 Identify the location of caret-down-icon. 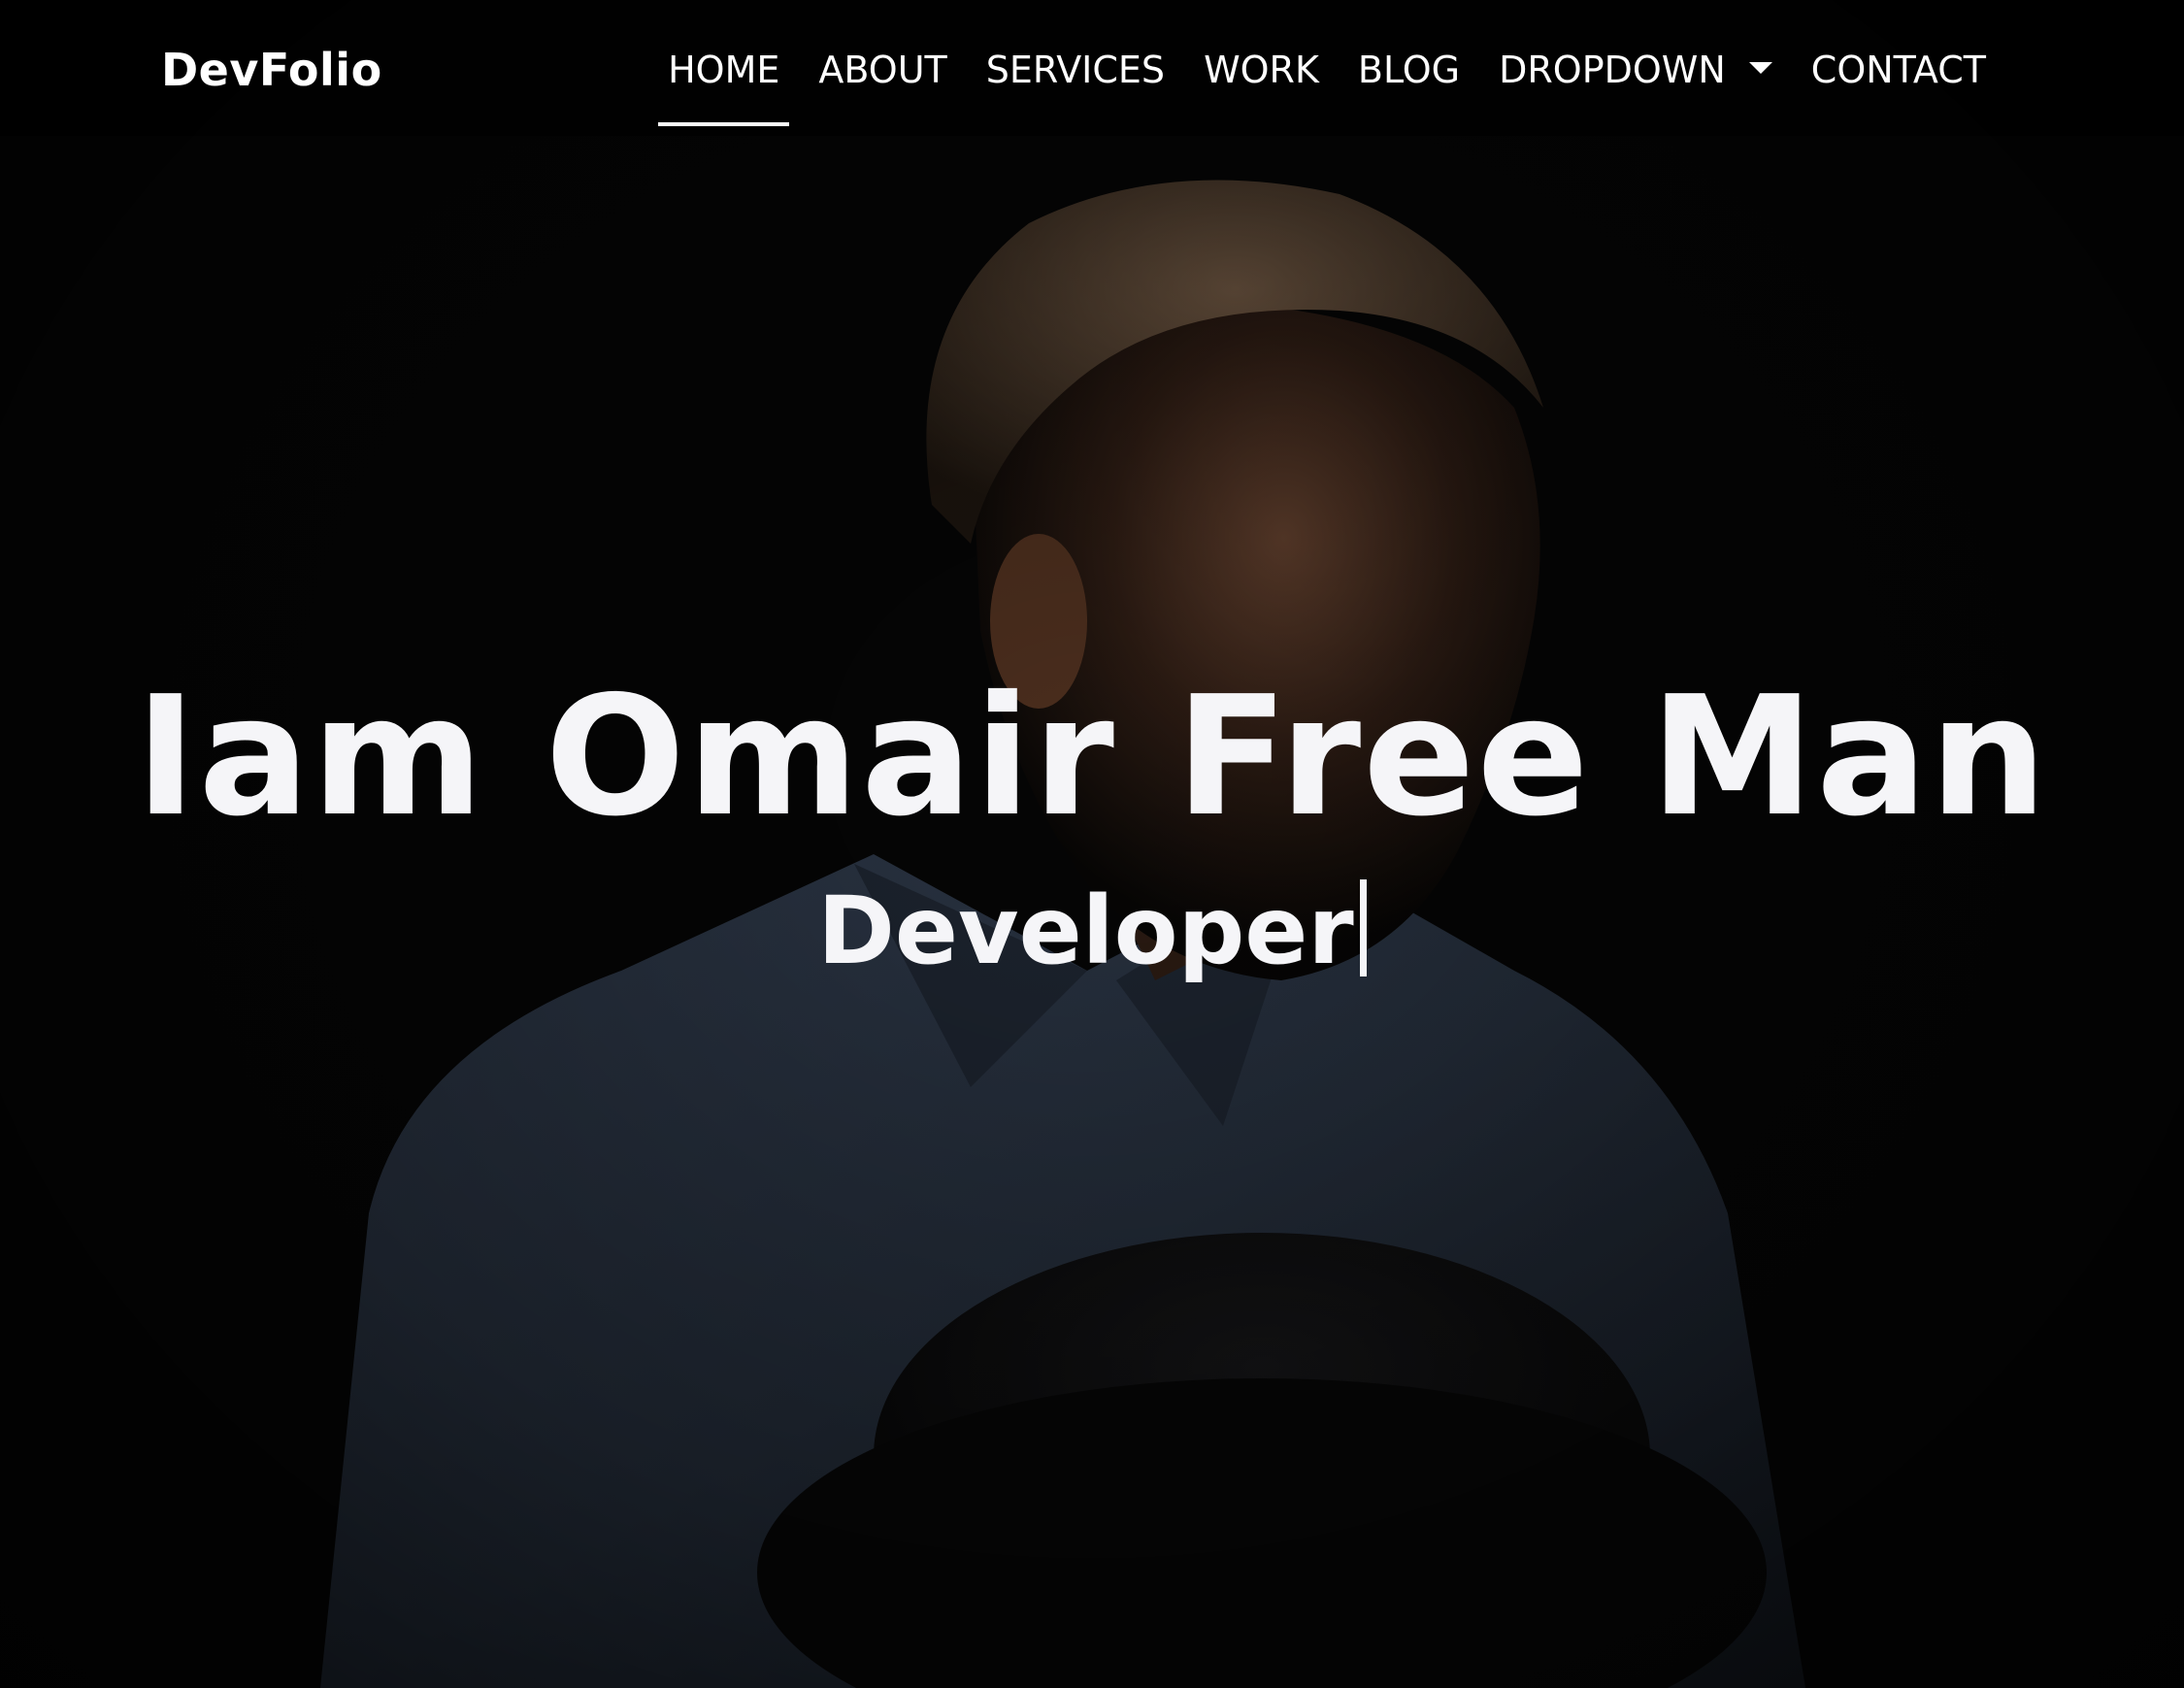
(1760, 68).